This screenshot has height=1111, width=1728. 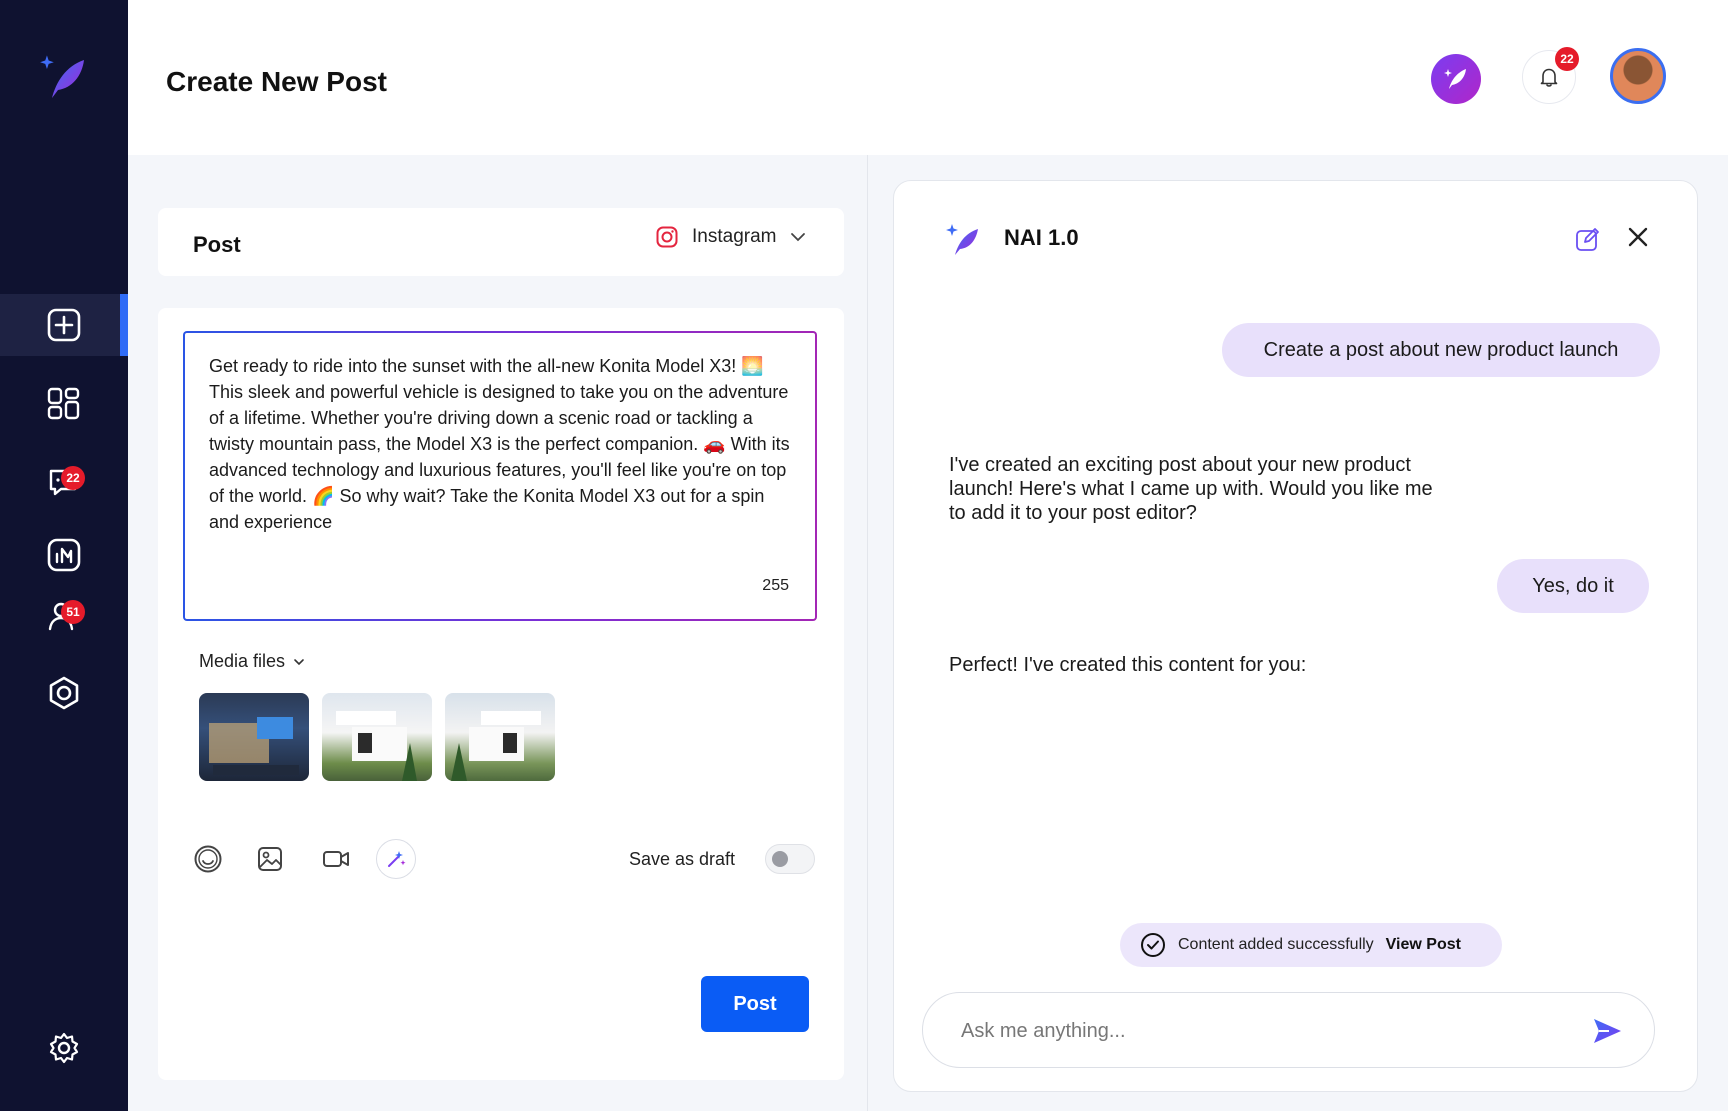 I want to click on panel-divider, so click(x=867, y=633).